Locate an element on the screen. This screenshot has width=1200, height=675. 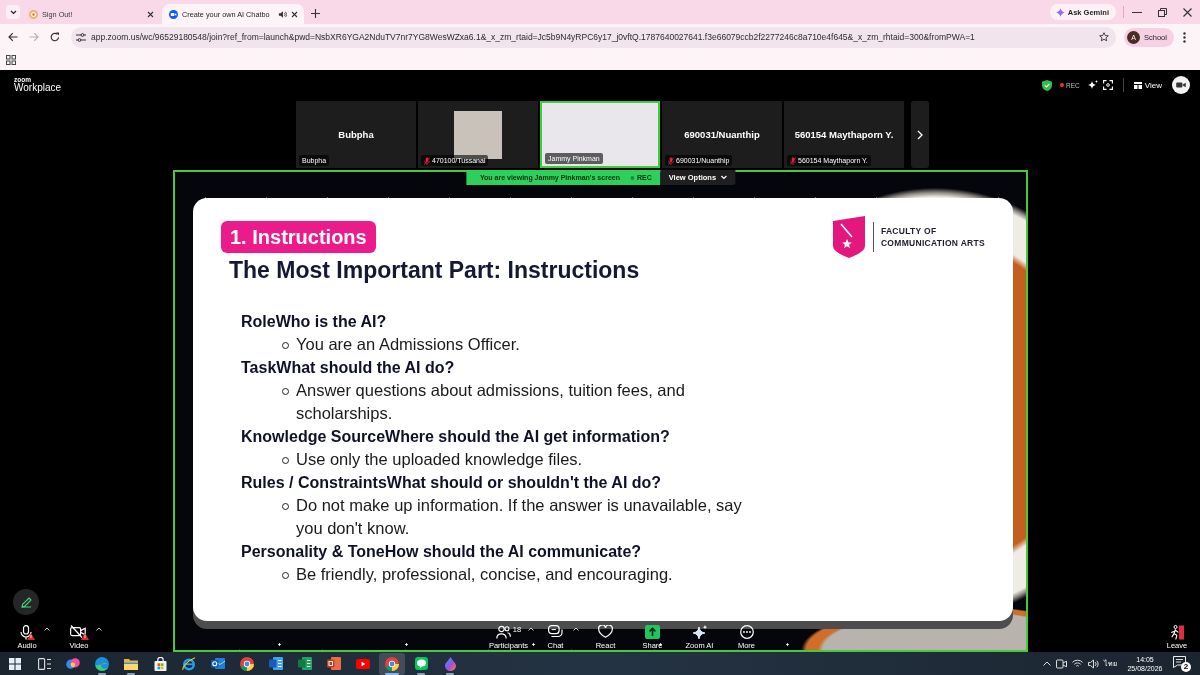
wifi-icon is located at coordinates (1077, 663).